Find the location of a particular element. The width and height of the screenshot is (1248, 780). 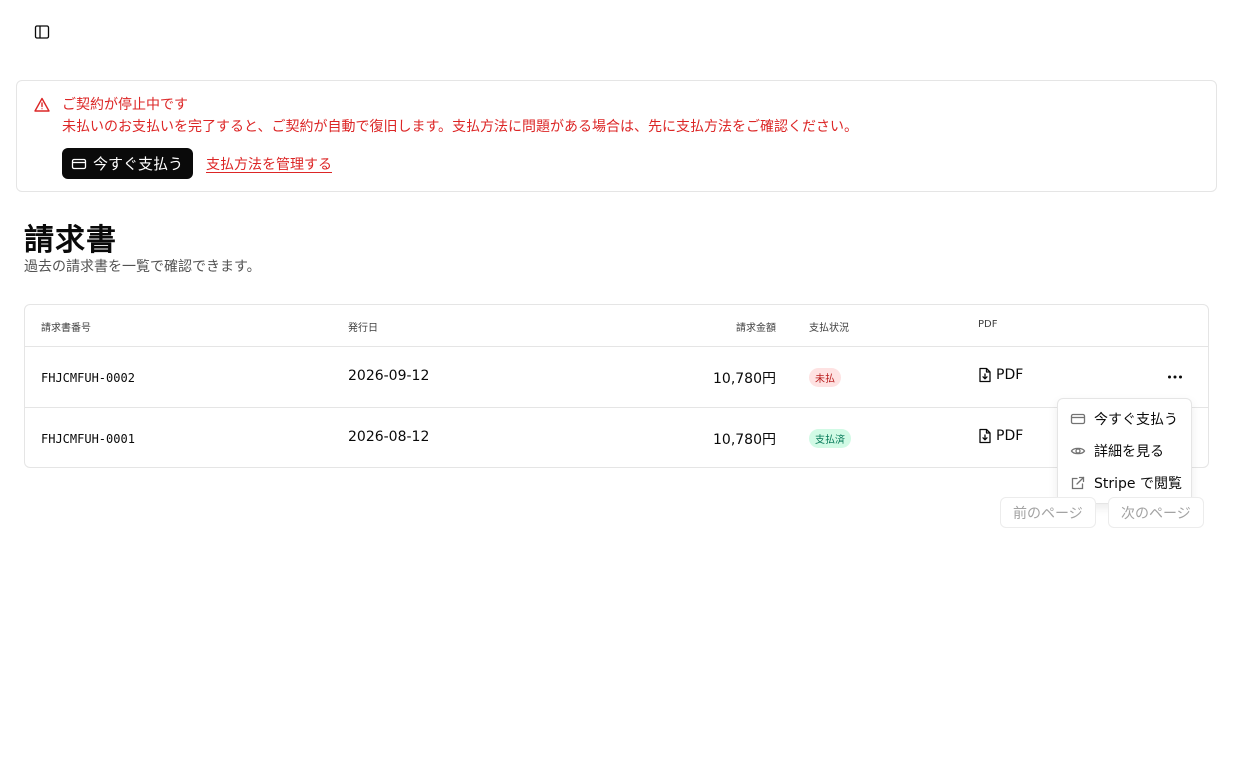

table-row: FHJCMFUH-0002 2026-09-12 10,780円 未払 PDF is located at coordinates (616, 377).